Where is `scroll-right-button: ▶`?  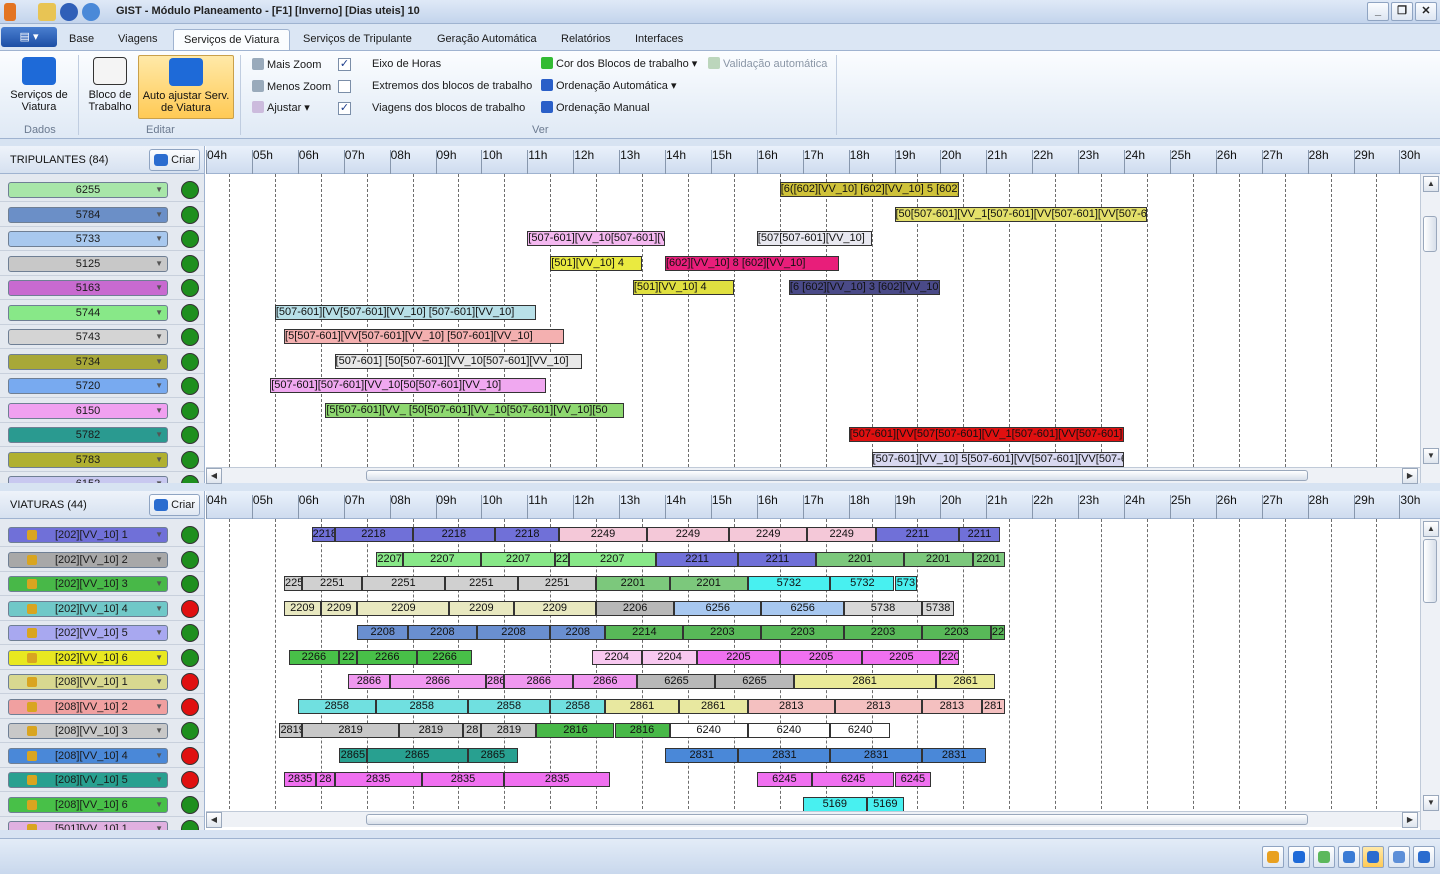
scroll-right-button: ▶ is located at coordinates (1410, 476).